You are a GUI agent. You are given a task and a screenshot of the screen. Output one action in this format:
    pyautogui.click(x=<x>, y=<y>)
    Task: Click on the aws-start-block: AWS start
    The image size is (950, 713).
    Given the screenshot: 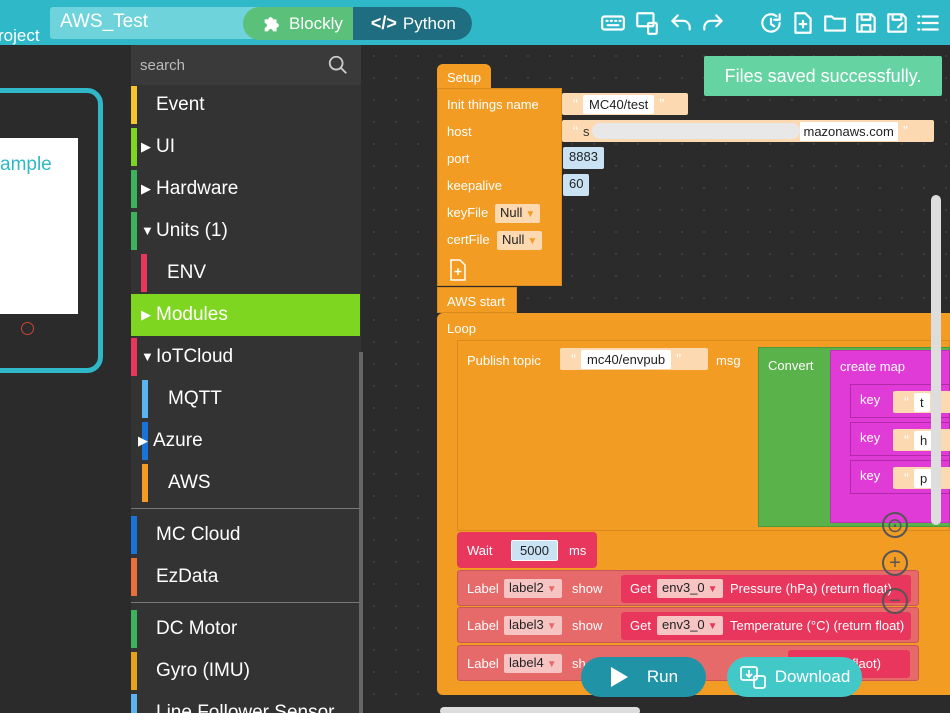 What is the action you would take?
    pyautogui.click(x=477, y=300)
    